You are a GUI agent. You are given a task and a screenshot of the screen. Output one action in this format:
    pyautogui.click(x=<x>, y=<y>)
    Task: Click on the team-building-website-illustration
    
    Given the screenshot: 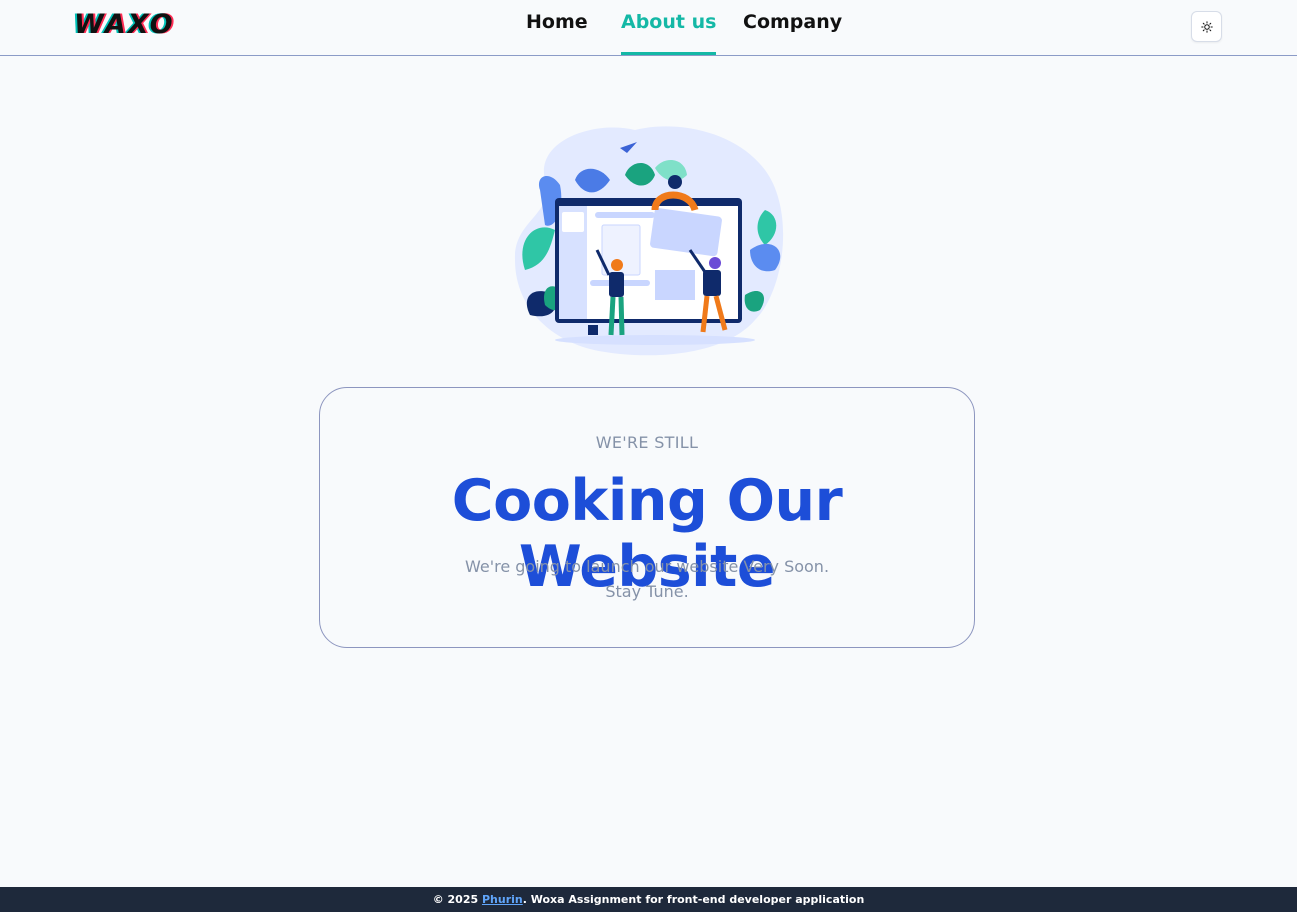 What is the action you would take?
    pyautogui.click(x=649, y=241)
    